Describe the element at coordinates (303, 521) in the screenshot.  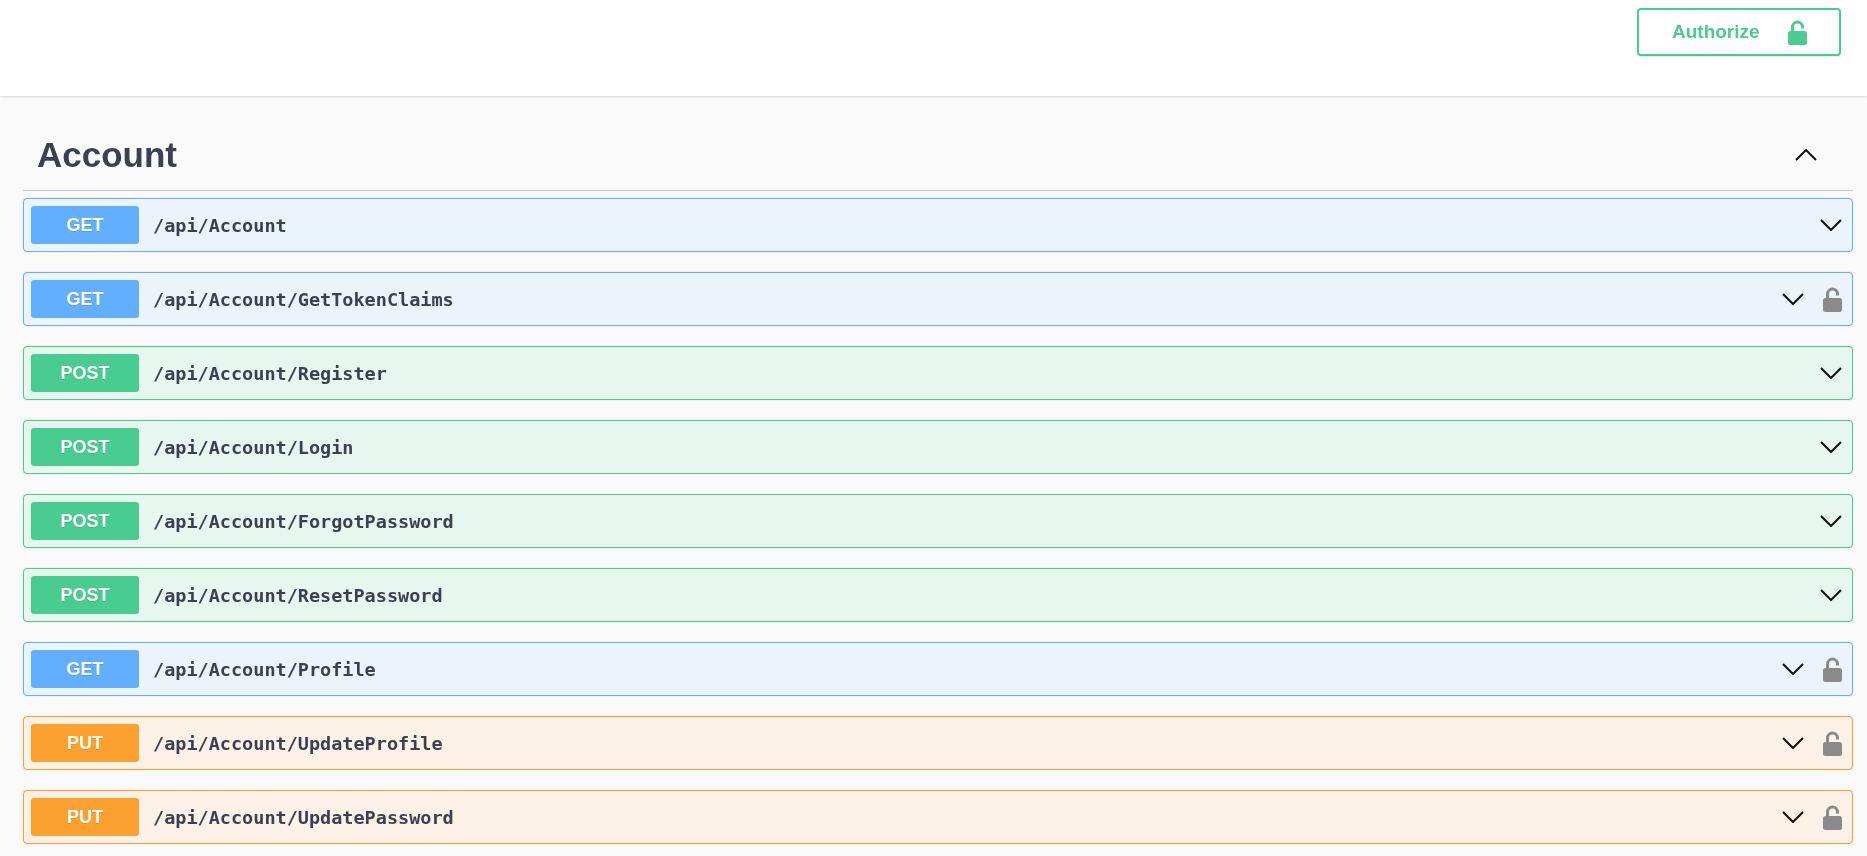
I see `endpoint-path: /api/Account/ForgotPassword` at that location.